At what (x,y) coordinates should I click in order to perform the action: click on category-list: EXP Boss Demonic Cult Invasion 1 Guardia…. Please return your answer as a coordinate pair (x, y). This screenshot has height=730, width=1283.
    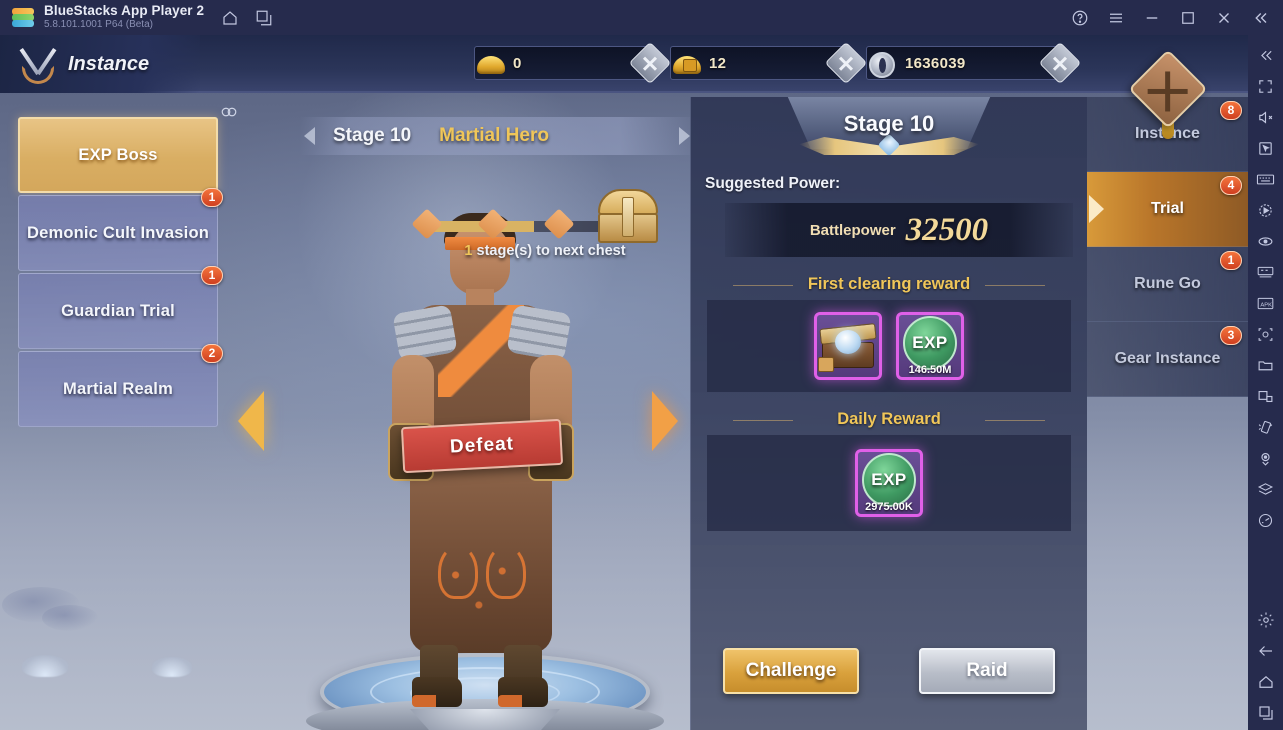
    Looking at the image, I should click on (120, 273).